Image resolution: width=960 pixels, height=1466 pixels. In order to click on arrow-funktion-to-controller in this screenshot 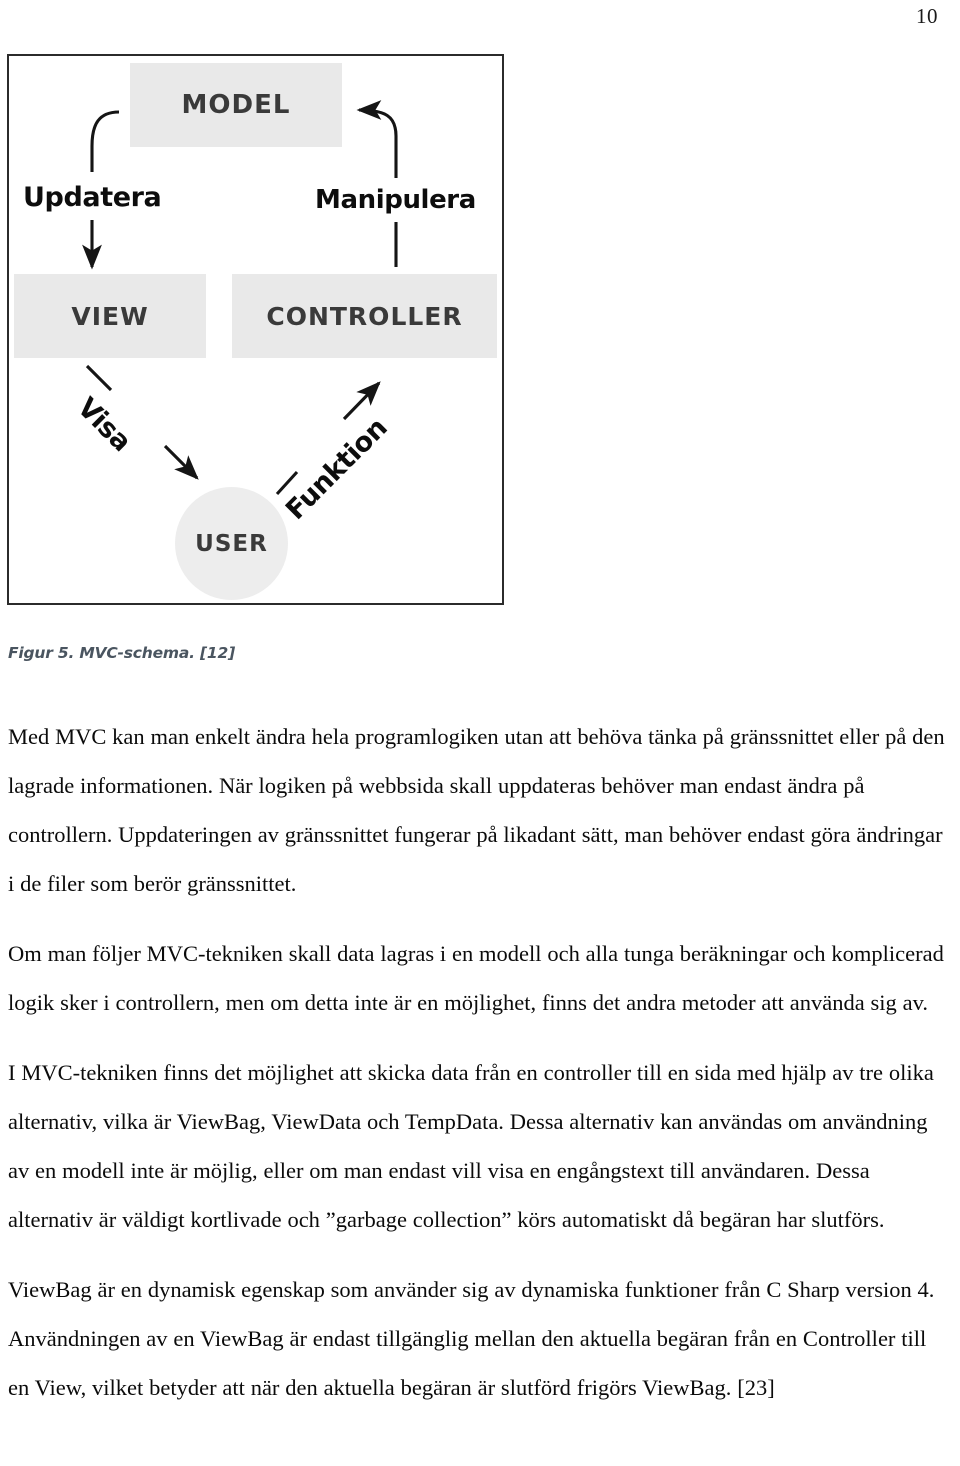, I will do `click(361, 401)`.